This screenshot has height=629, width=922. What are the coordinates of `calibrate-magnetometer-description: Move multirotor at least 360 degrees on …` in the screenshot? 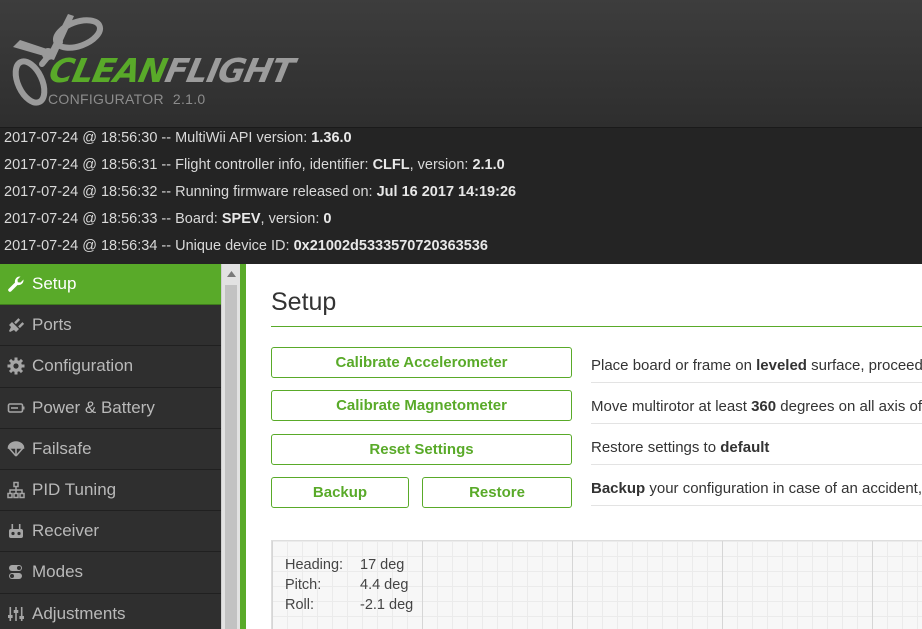 It's located at (756, 407).